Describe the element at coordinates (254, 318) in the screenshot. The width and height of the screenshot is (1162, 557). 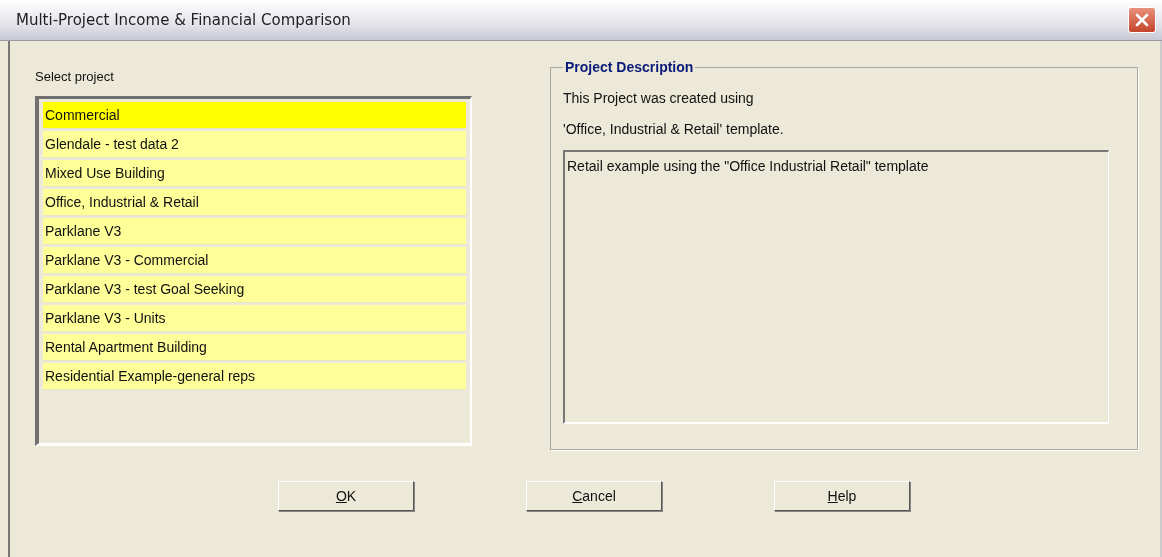
I see `list-item: Parklane V3 - Units` at that location.